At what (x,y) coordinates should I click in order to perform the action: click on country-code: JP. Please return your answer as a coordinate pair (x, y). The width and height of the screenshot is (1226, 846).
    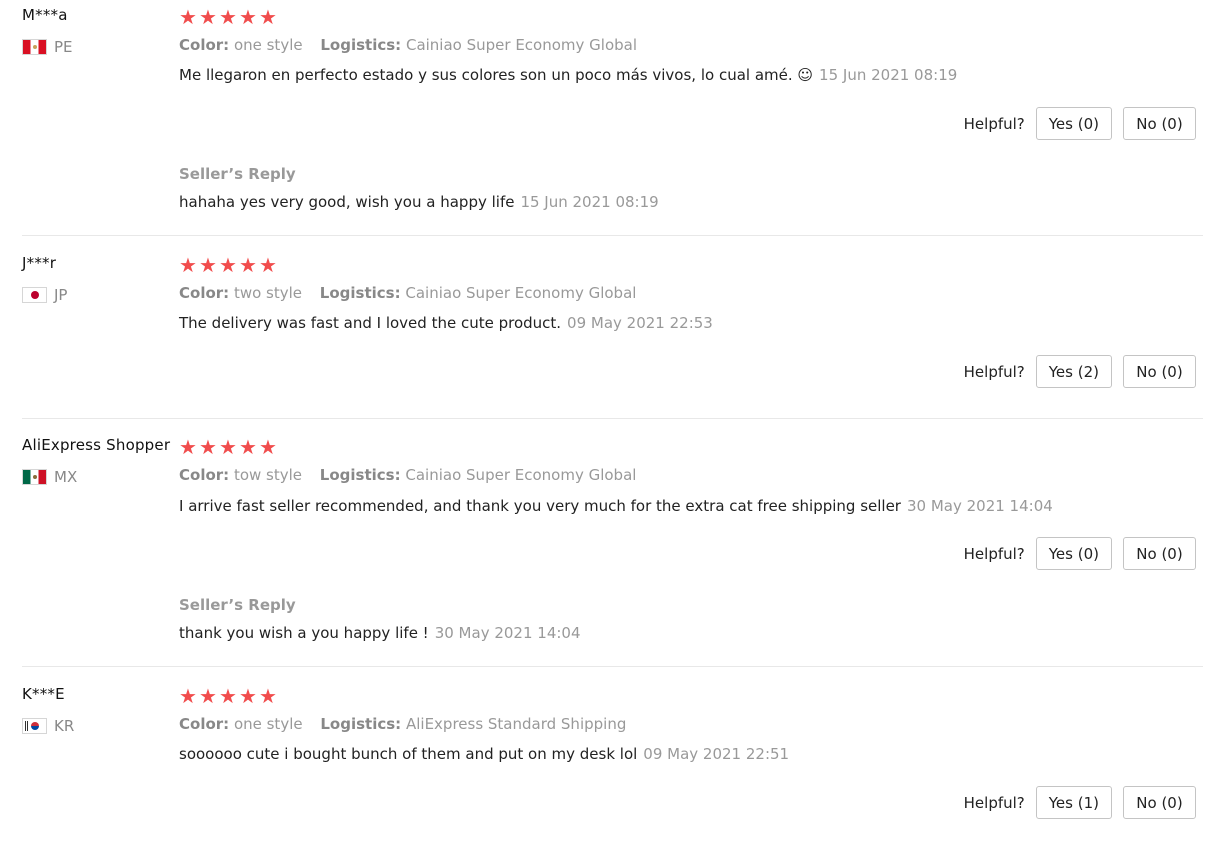
    Looking at the image, I should click on (61, 295).